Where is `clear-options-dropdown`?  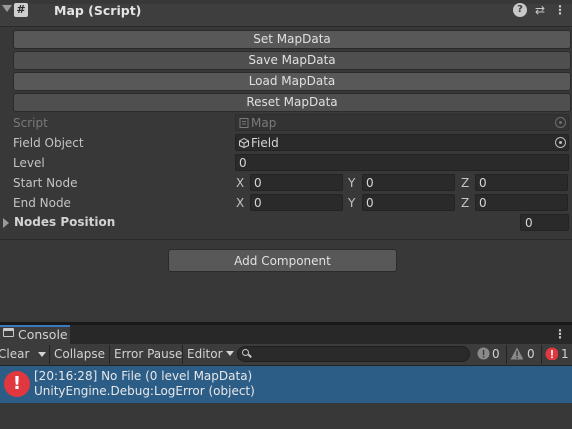 clear-options-dropdown is located at coordinates (40, 355).